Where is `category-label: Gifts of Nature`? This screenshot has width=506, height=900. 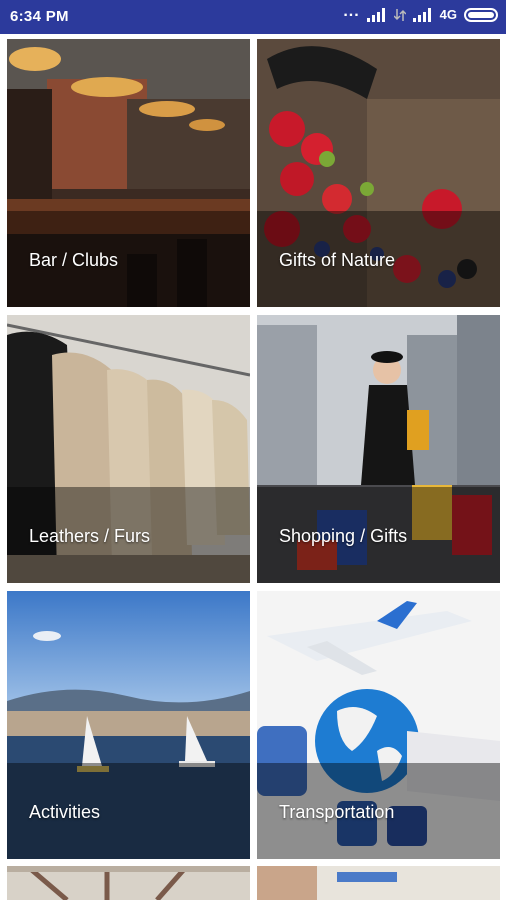
category-label: Gifts of Nature is located at coordinates (337, 260).